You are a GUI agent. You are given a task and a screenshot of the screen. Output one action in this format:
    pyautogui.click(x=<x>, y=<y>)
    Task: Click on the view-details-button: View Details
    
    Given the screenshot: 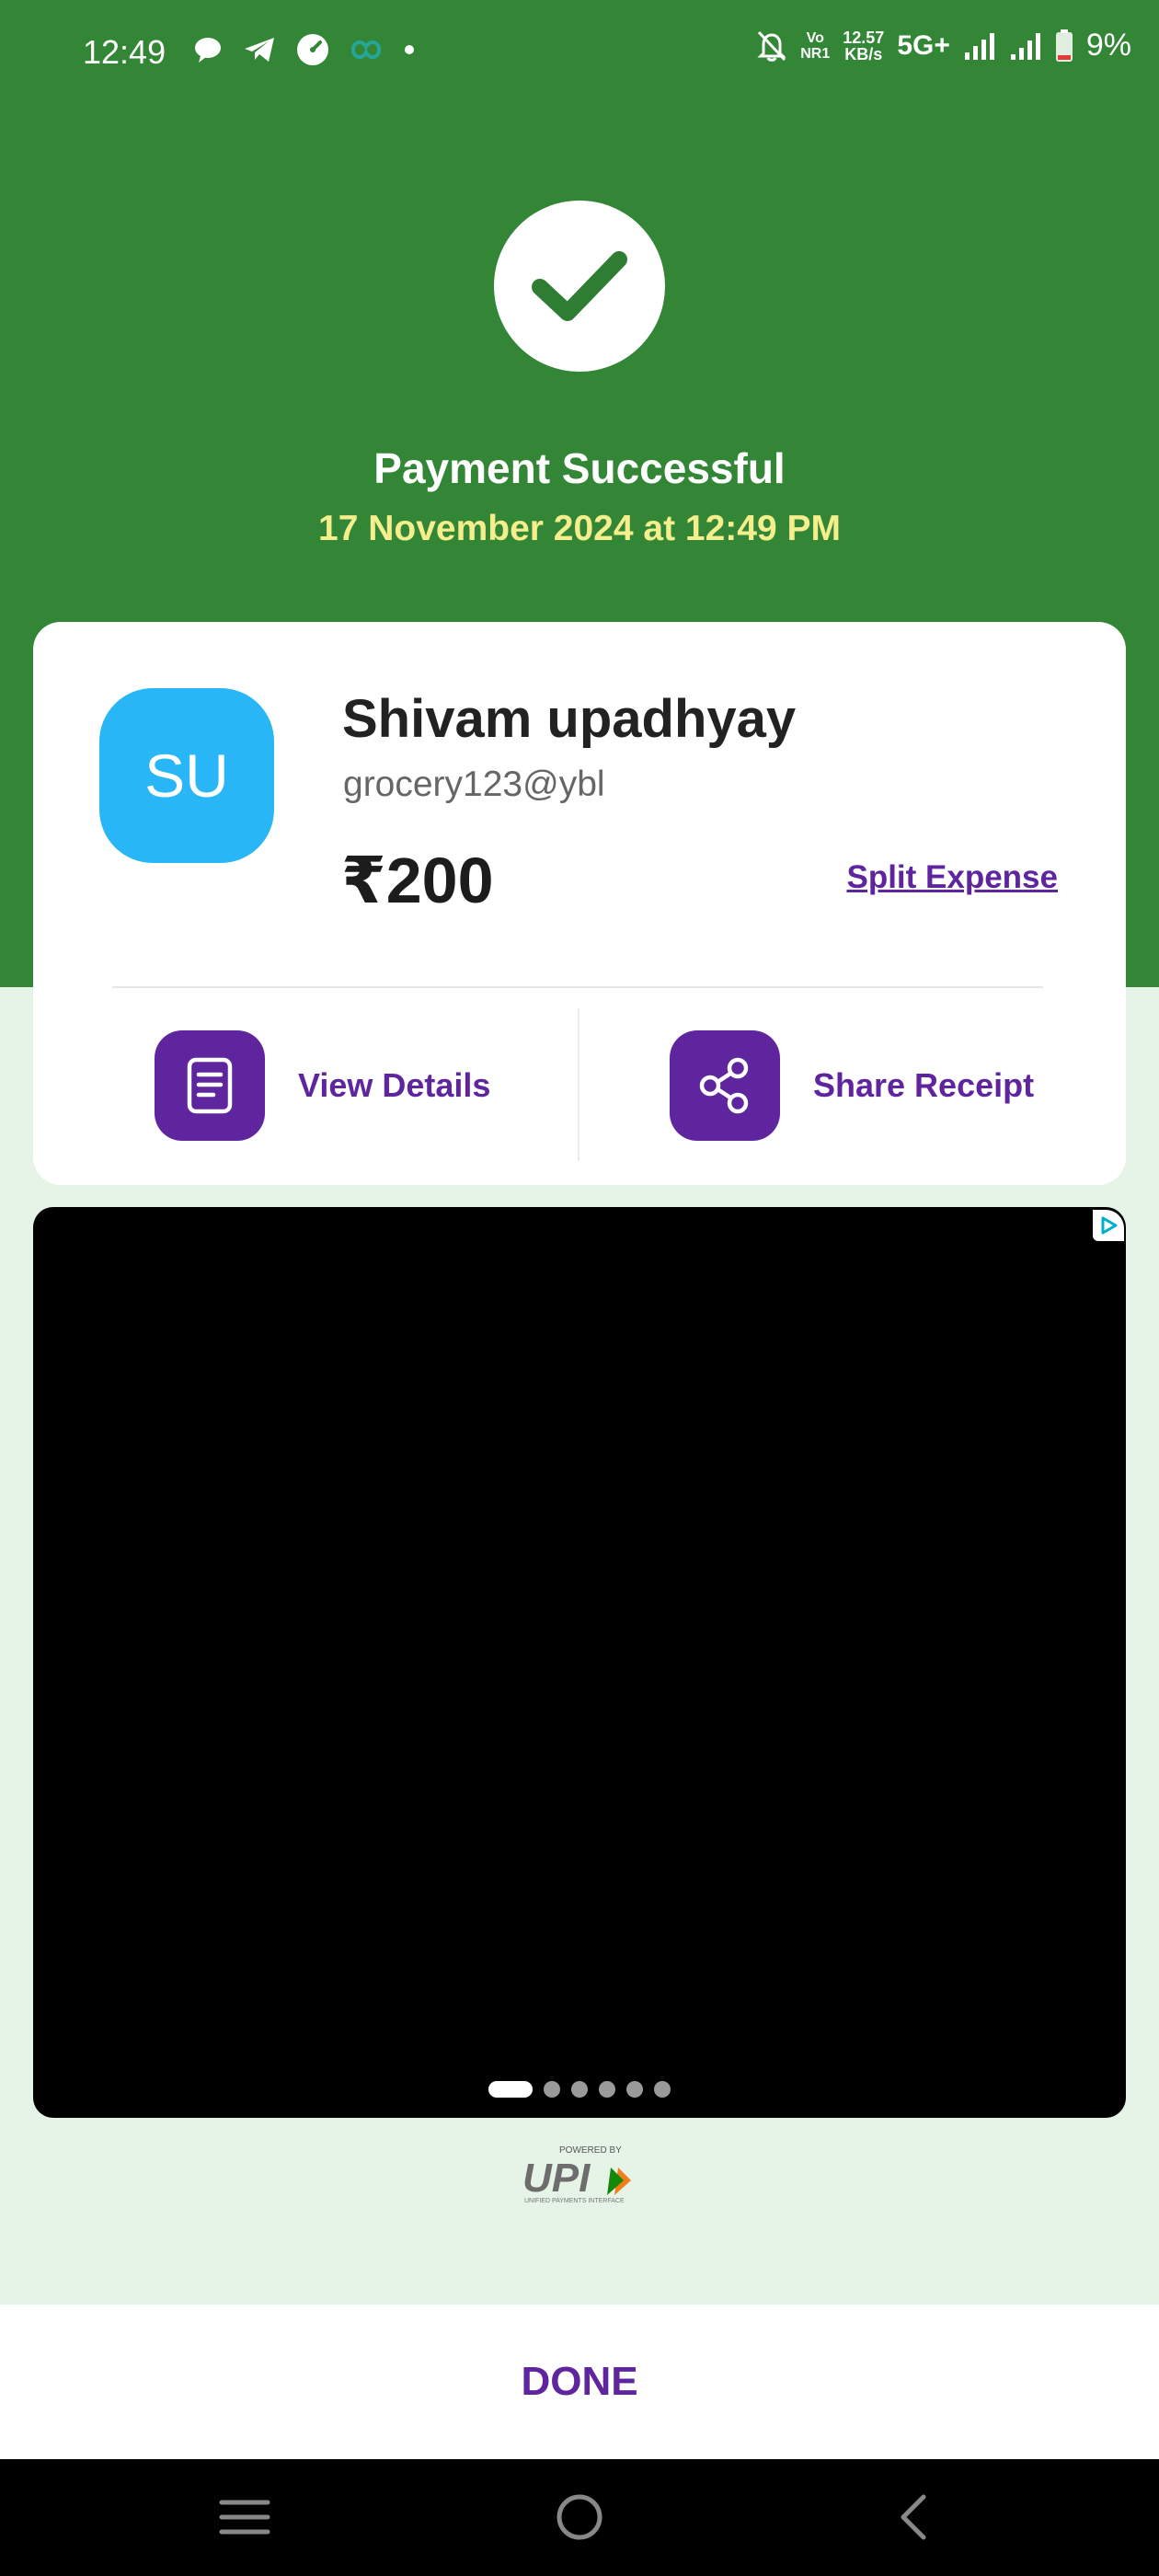 What is the action you would take?
    pyautogui.click(x=322, y=1085)
    